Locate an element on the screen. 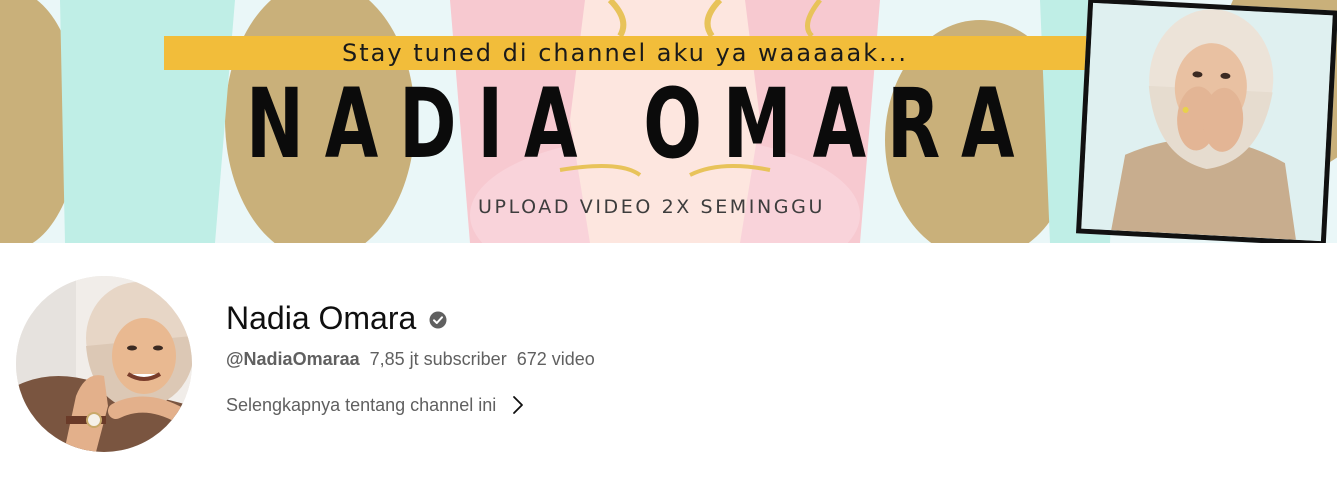  verified-check-icon is located at coordinates (438, 320).